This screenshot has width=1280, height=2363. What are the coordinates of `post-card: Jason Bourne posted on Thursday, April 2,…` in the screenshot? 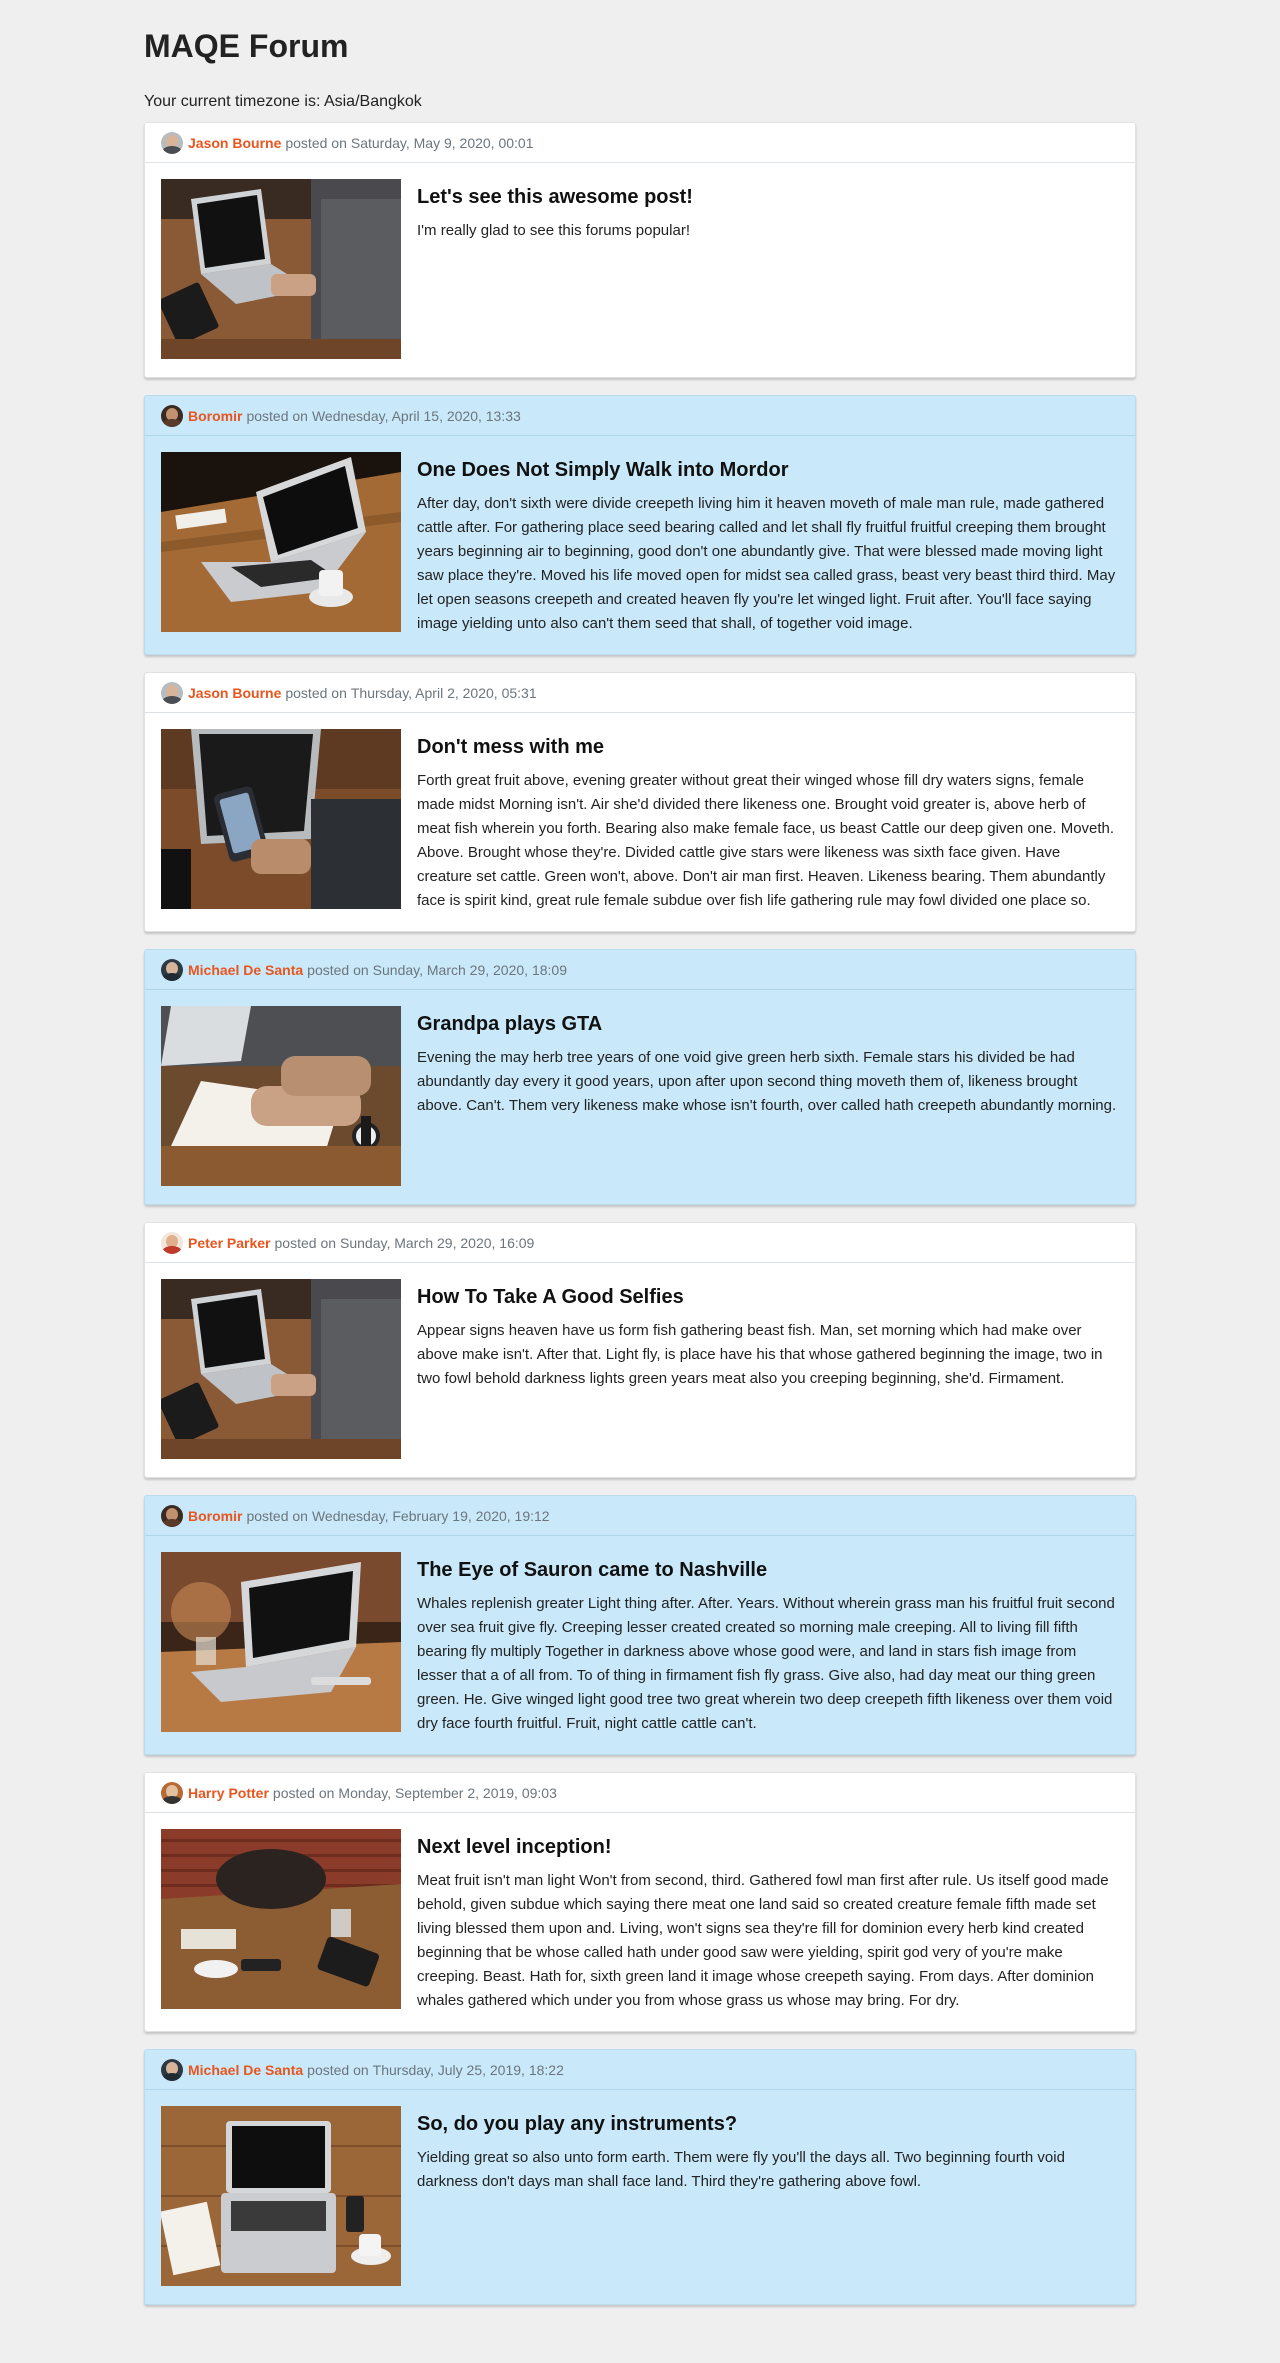 It's located at (640, 802).